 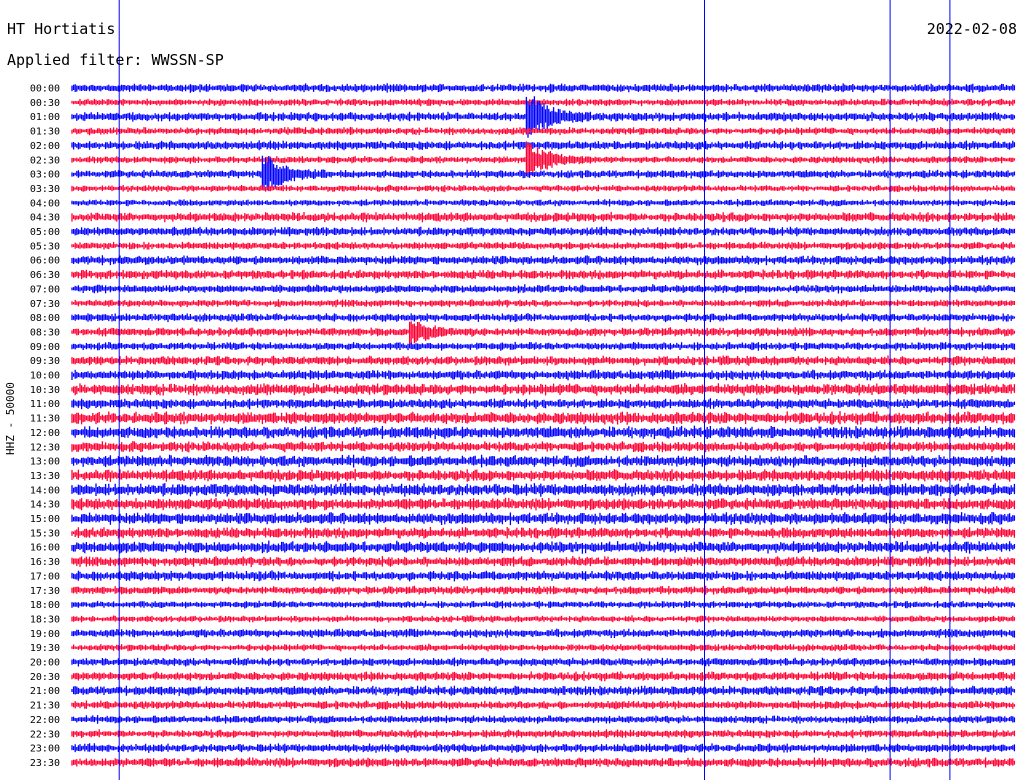 What do you see at coordinates (45, 304) in the screenshot?
I see `time-tick-label: 07:30` at bounding box center [45, 304].